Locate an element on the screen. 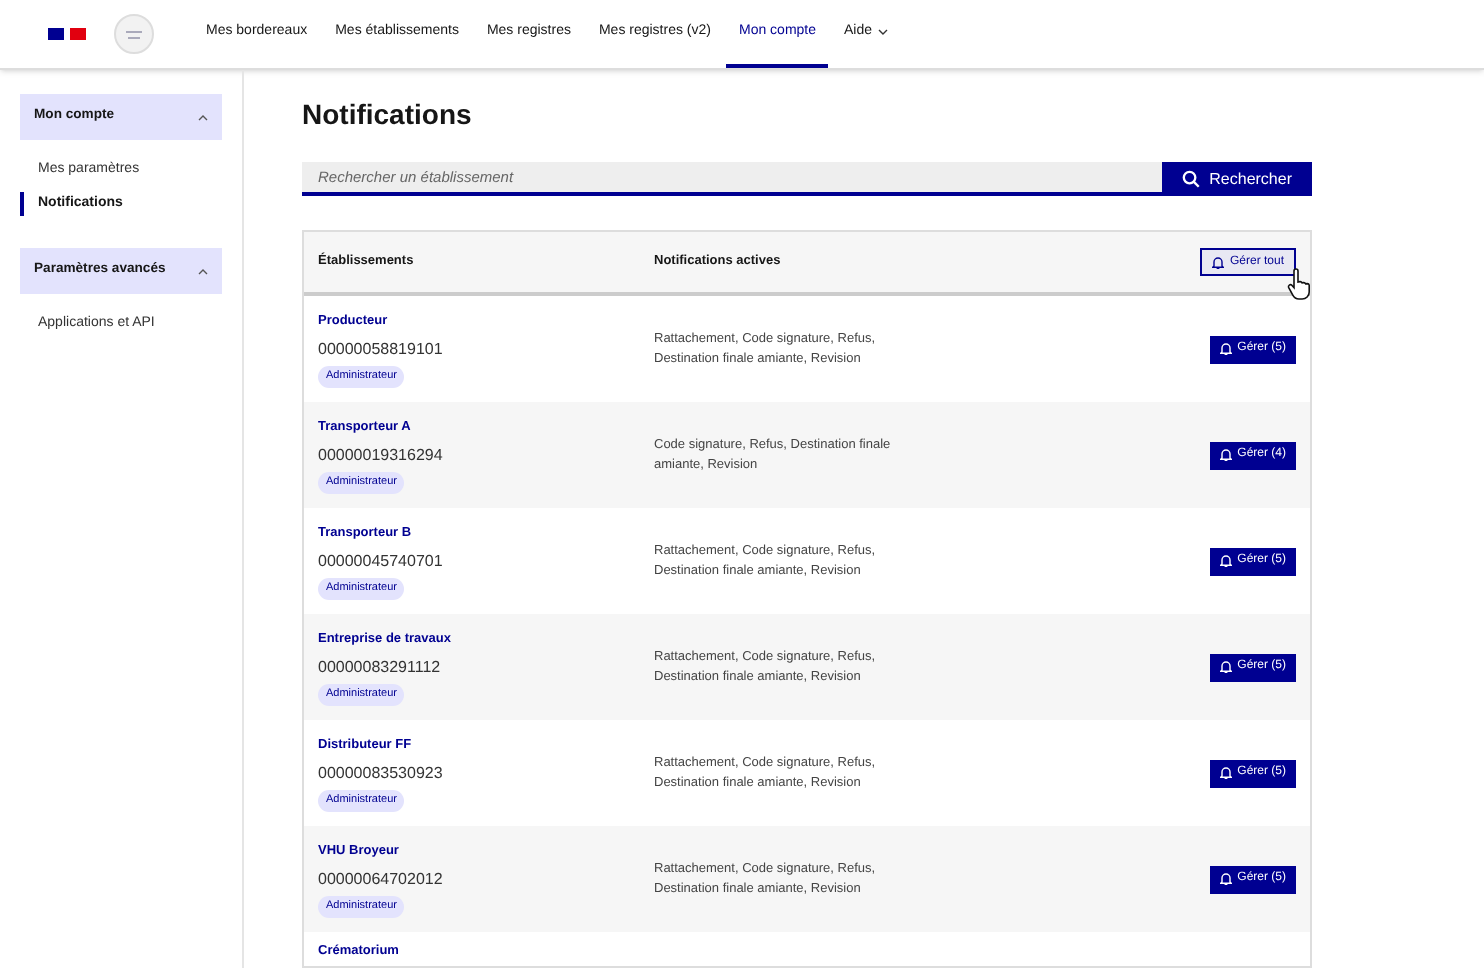 This screenshot has width=1484, height=968. siret-number: 00000083291112 is located at coordinates (379, 668).